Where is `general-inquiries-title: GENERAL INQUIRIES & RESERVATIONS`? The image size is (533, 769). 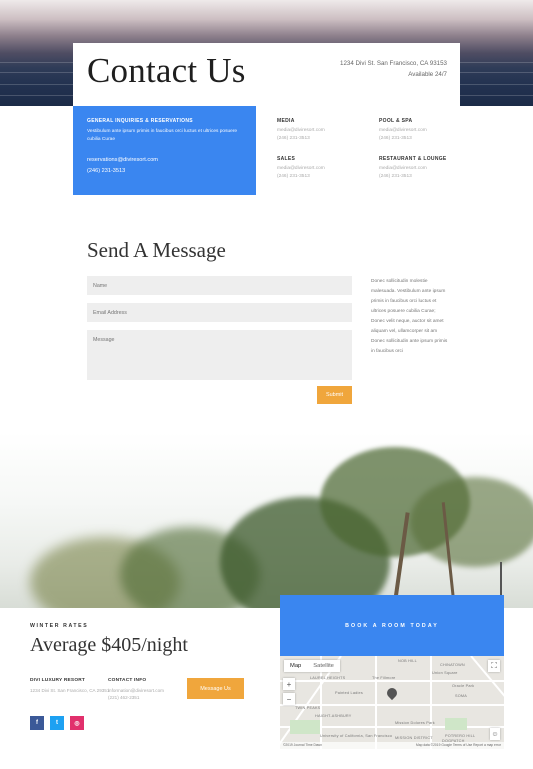 general-inquiries-title: GENERAL INQUIRIES & RESERVATIONS is located at coordinates (140, 121).